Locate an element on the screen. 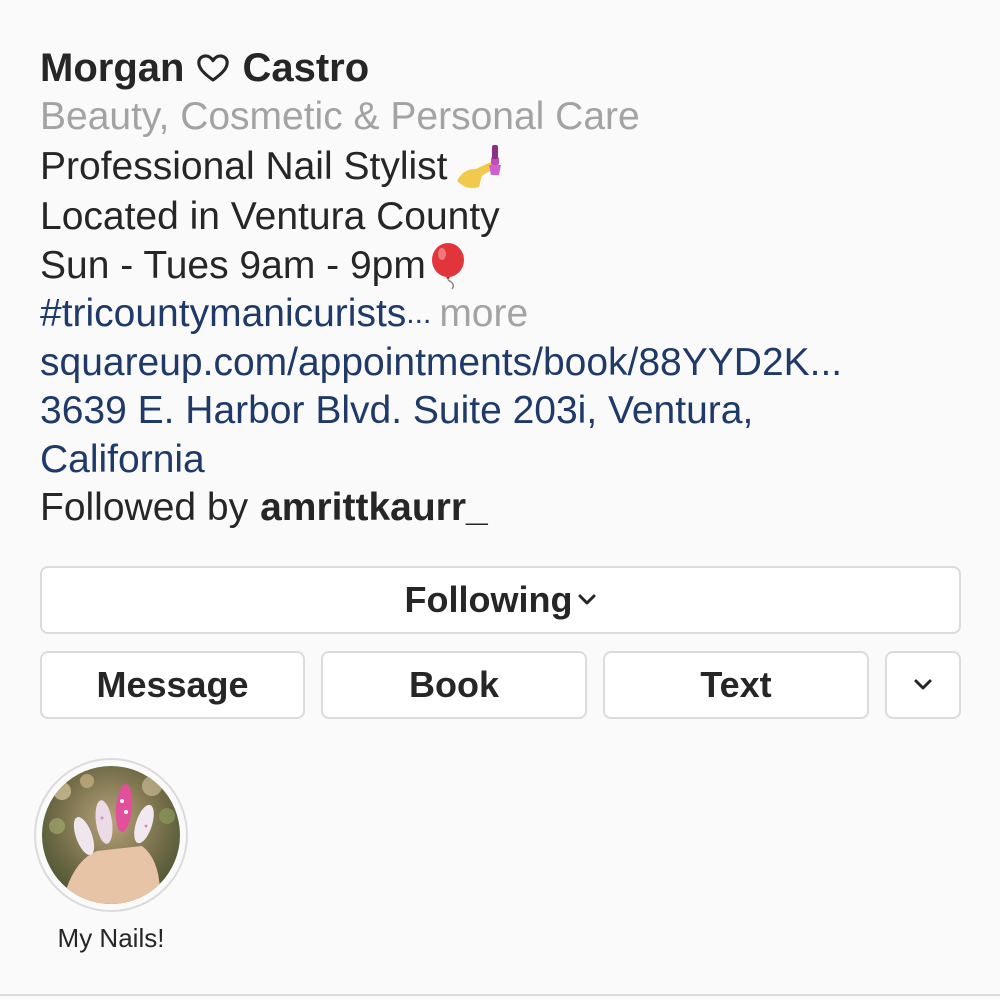 The width and height of the screenshot is (1000, 1000). bio-line-address-2: California is located at coordinates (505, 460).